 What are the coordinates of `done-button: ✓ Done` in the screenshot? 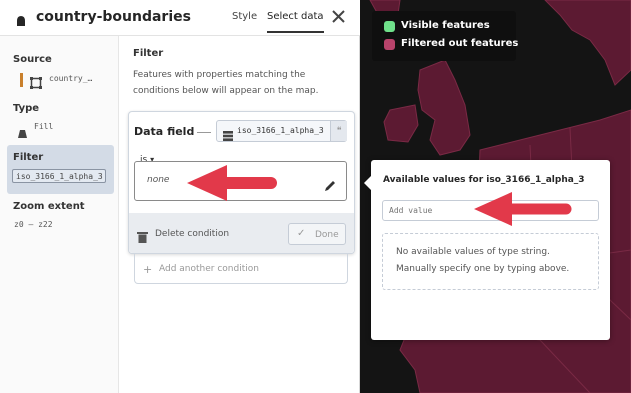 It's located at (317, 234).